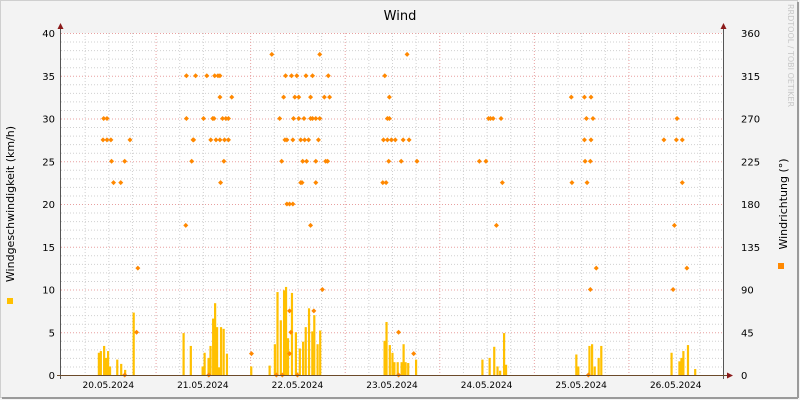 This screenshot has height=404, width=800. What do you see at coordinates (400, 16) in the screenshot?
I see `chart-title: Wind` at bounding box center [400, 16].